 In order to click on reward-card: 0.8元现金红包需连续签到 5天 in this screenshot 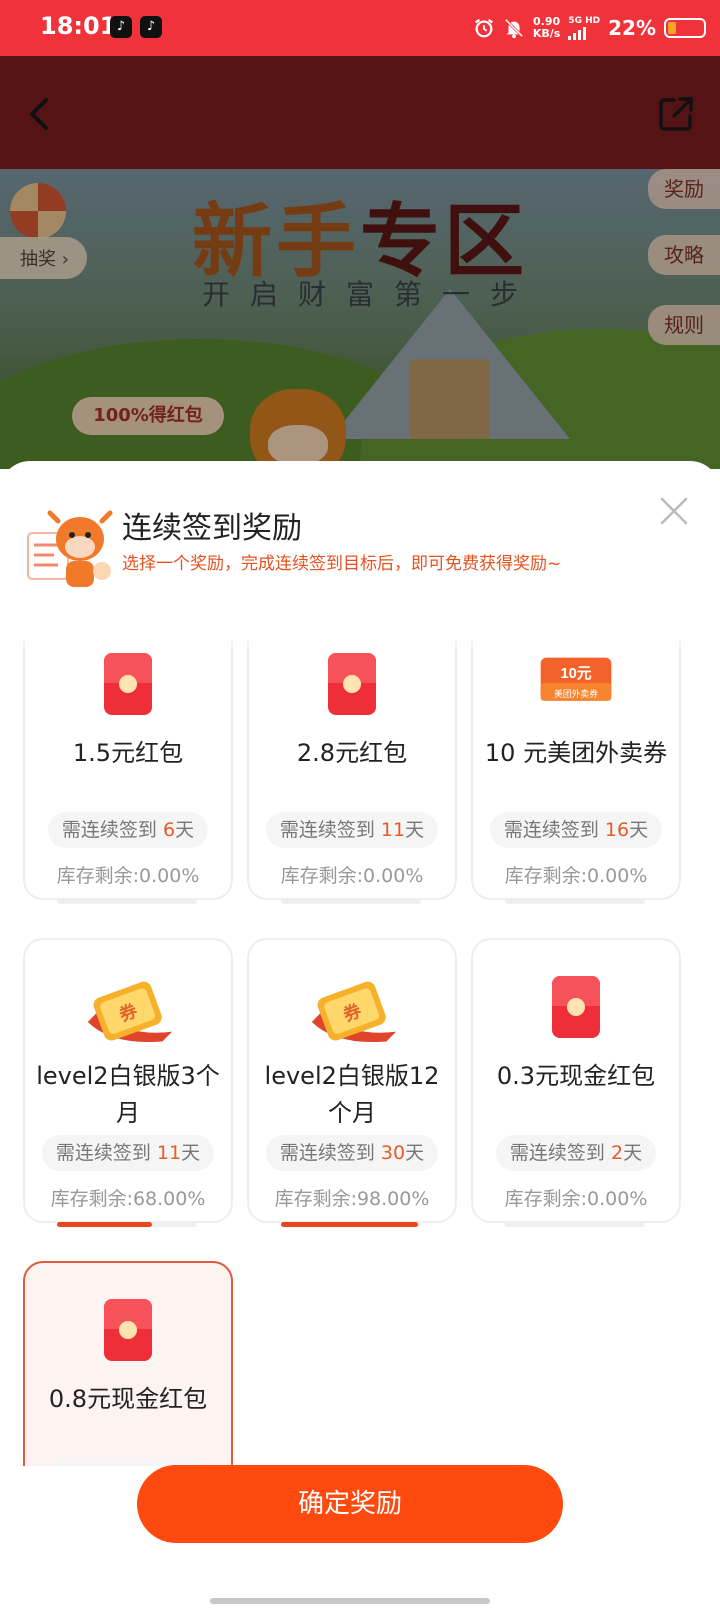, I will do `click(128, 1363)`.